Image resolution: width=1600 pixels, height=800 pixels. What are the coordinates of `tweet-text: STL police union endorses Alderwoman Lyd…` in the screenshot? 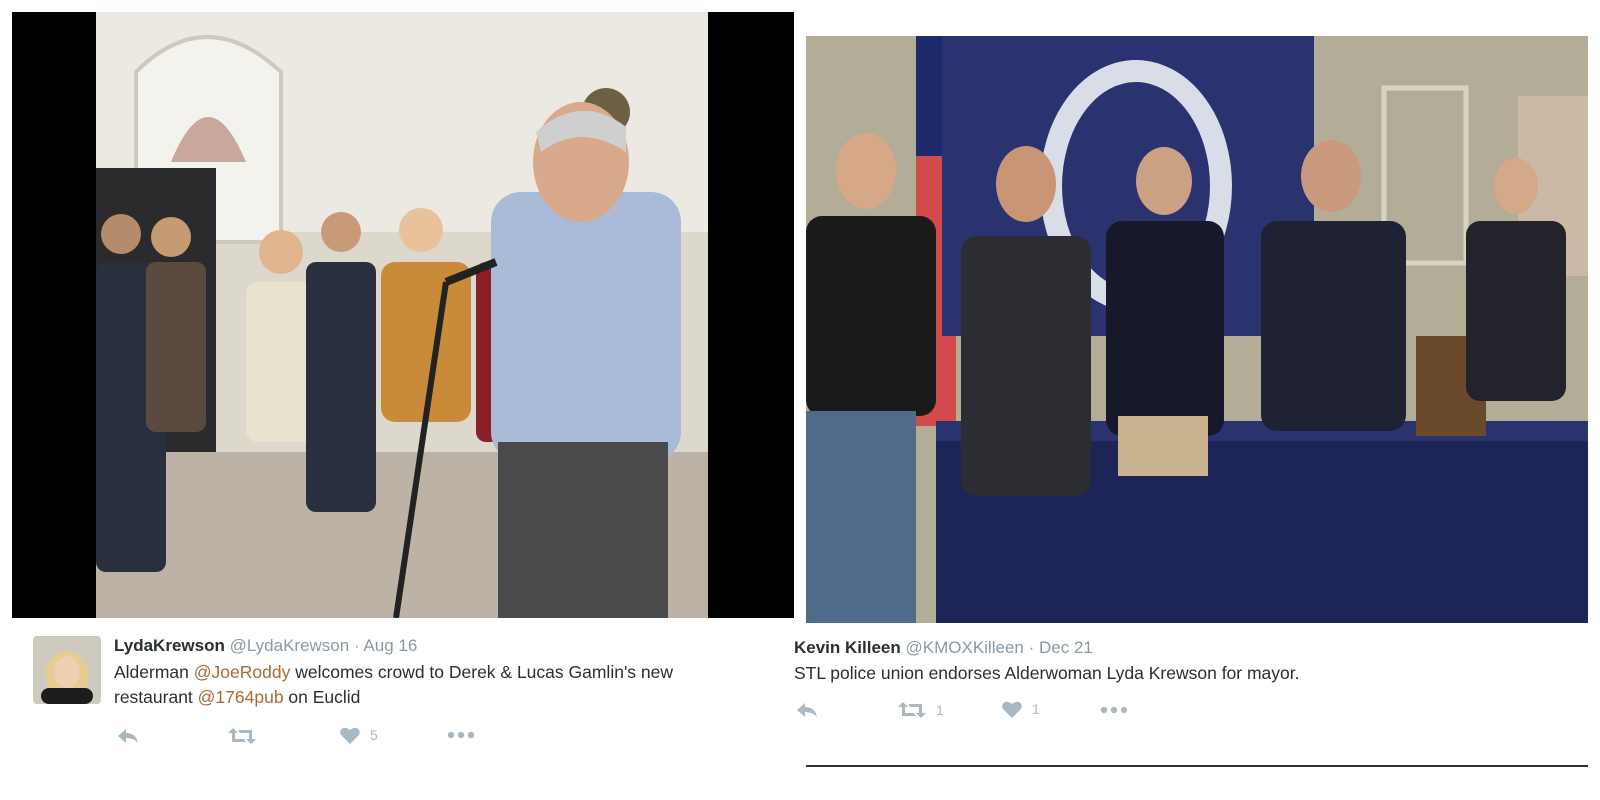 It's located at (1047, 673).